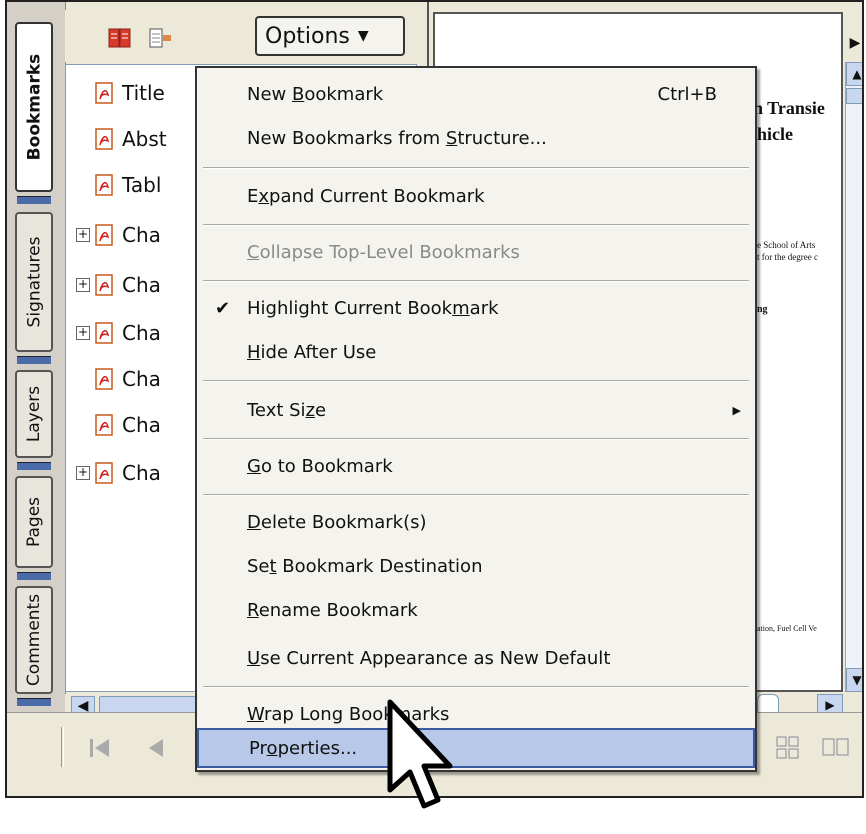  What do you see at coordinates (476, 94) in the screenshot?
I see `menu-item-new-bookmark: New Bookmark Ctrl+B` at bounding box center [476, 94].